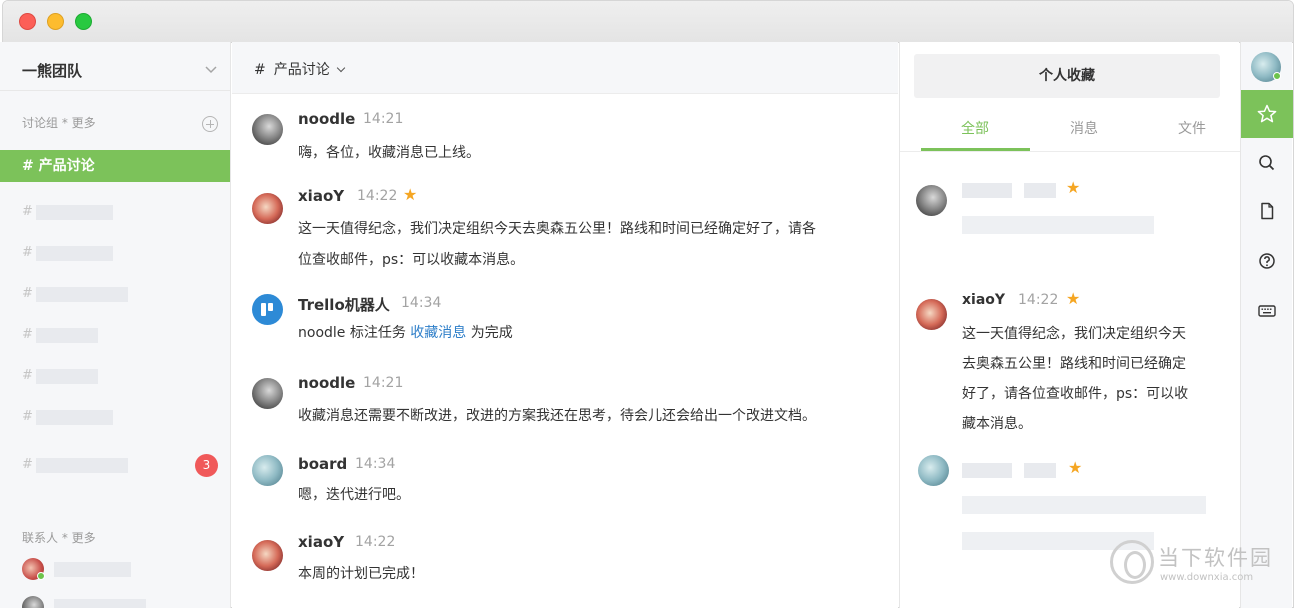 Image resolution: width=1296 pixels, height=608 pixels. Describe the element at coordinates (354, 495) in the screenshot. I see `message-text: 嗯，迭代进行吧。` at that location.